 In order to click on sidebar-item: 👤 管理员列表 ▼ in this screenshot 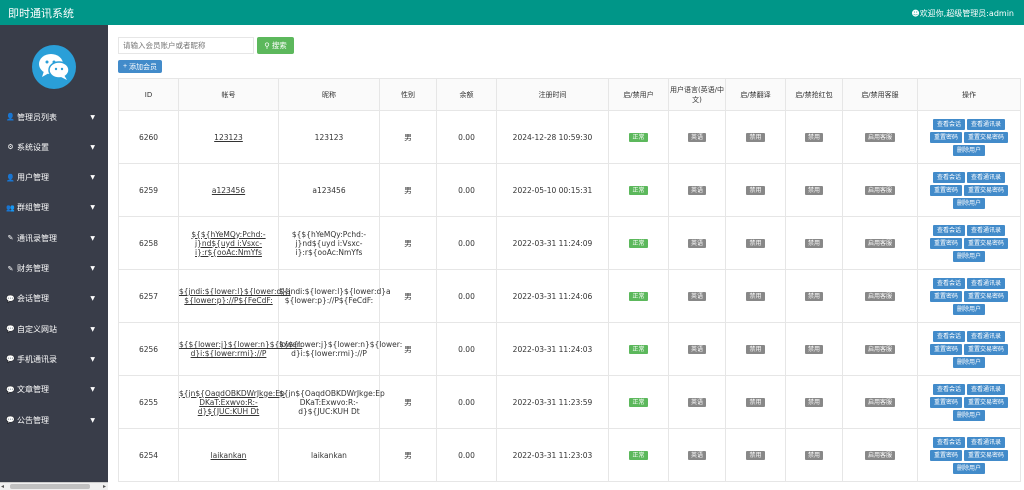, I will do `click(54, 117)`.